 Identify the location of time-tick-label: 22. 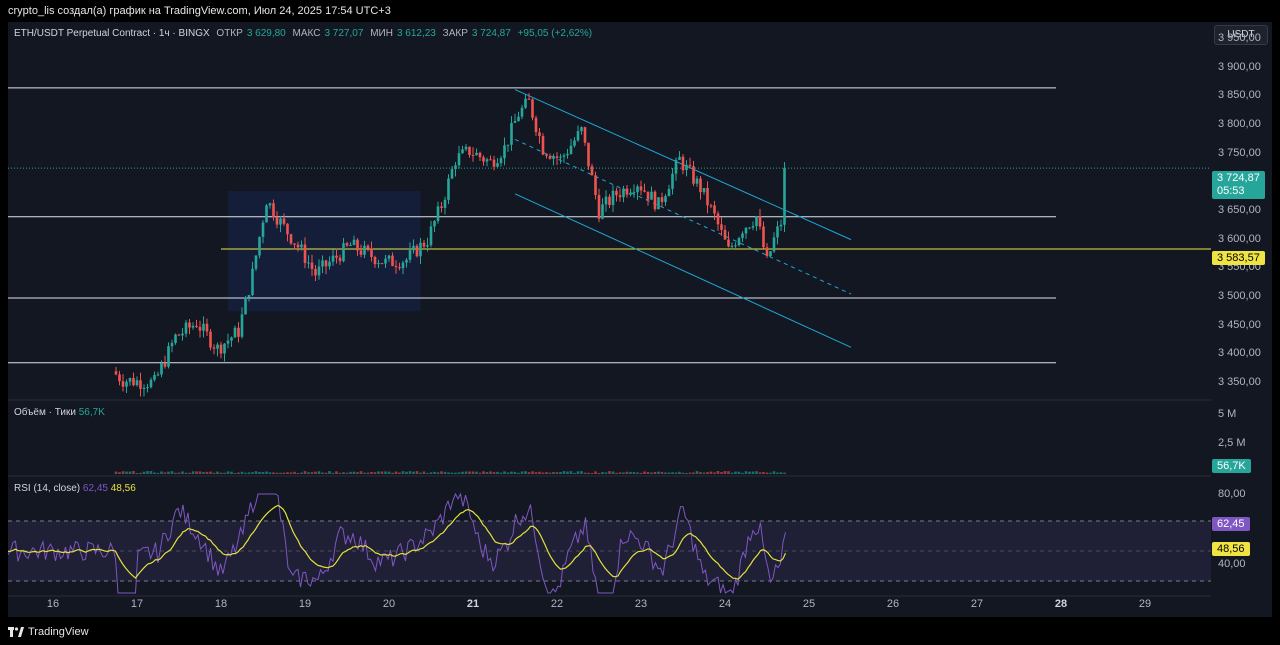
(557, 604).